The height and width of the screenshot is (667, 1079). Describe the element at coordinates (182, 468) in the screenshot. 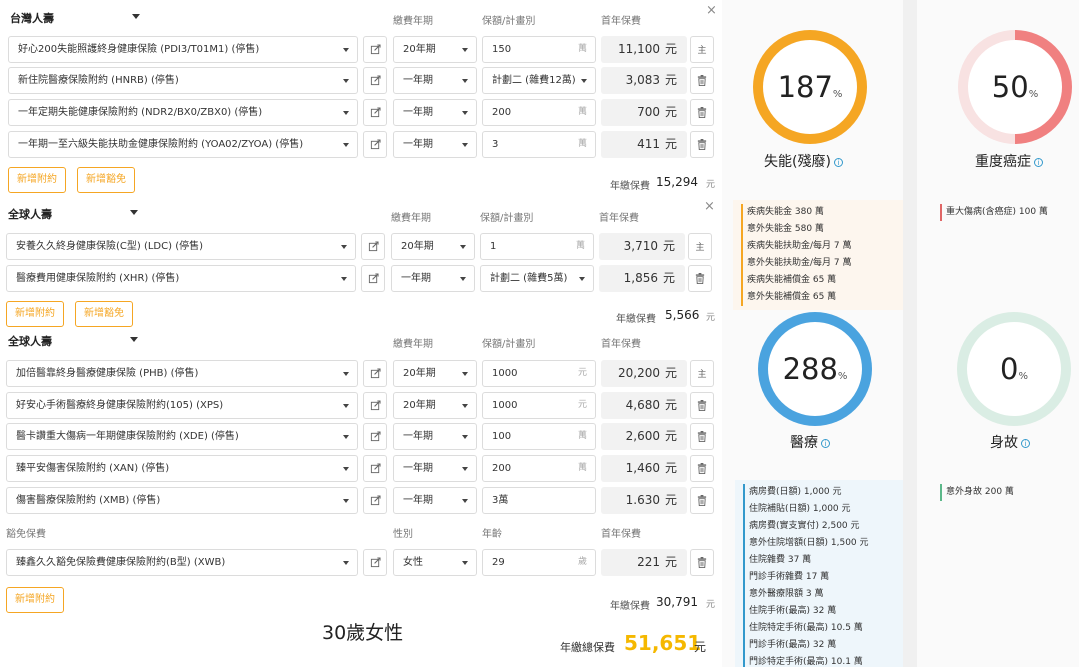

I see `policy-select: 臻平安傷害保險附約 (XAN) (停售)` at that location.